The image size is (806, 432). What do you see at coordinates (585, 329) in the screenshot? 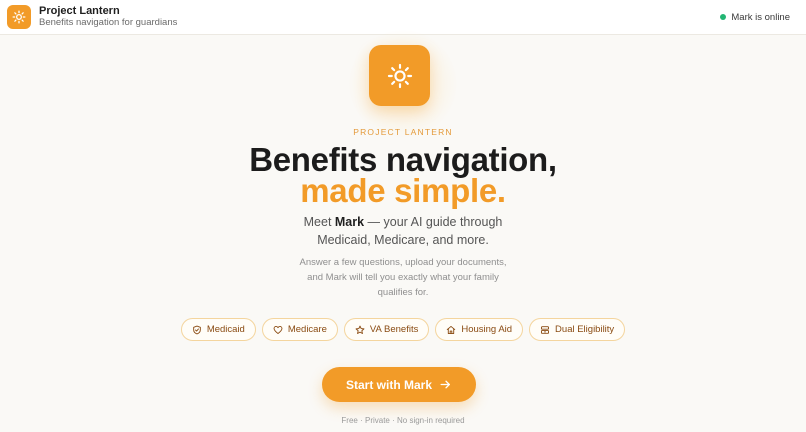
I see `chip-label: Dual Eligibility` at bounding box center [585, 329].